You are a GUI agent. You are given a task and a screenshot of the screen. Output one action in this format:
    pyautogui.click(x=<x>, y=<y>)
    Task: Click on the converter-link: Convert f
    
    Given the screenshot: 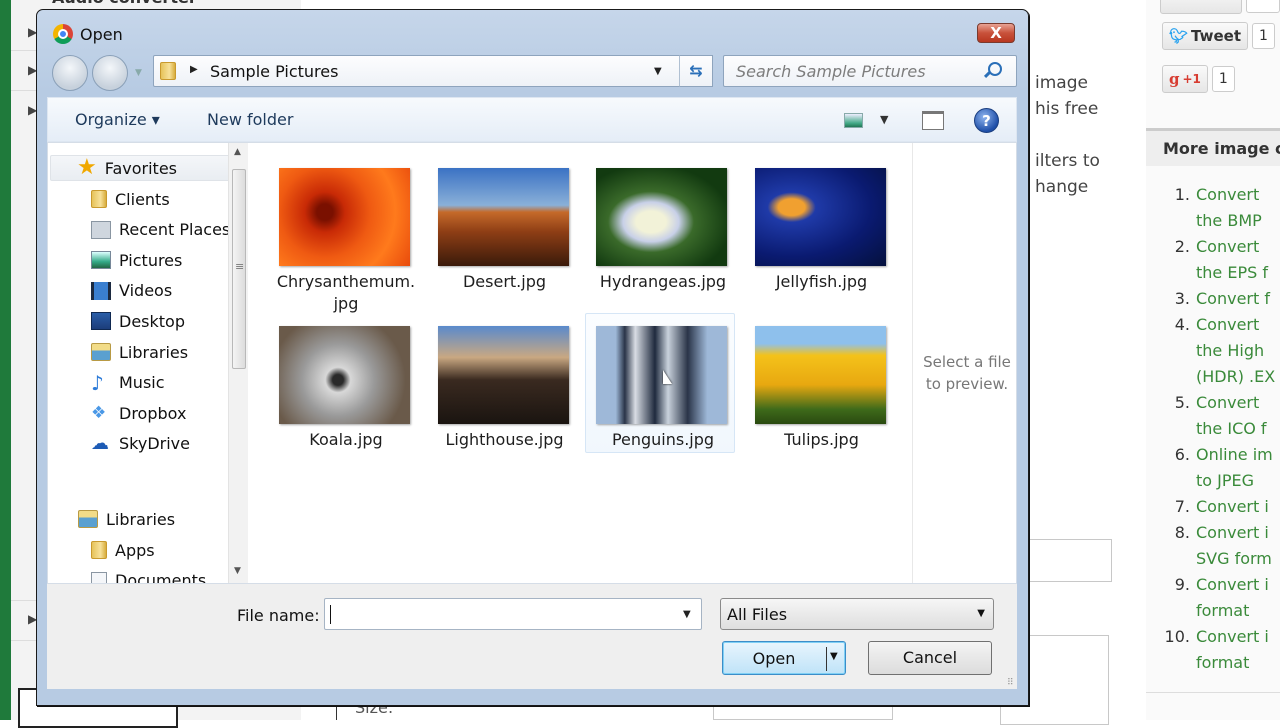 What is the action you would take?
    pyautogui.click(x=1233, y=299)
    